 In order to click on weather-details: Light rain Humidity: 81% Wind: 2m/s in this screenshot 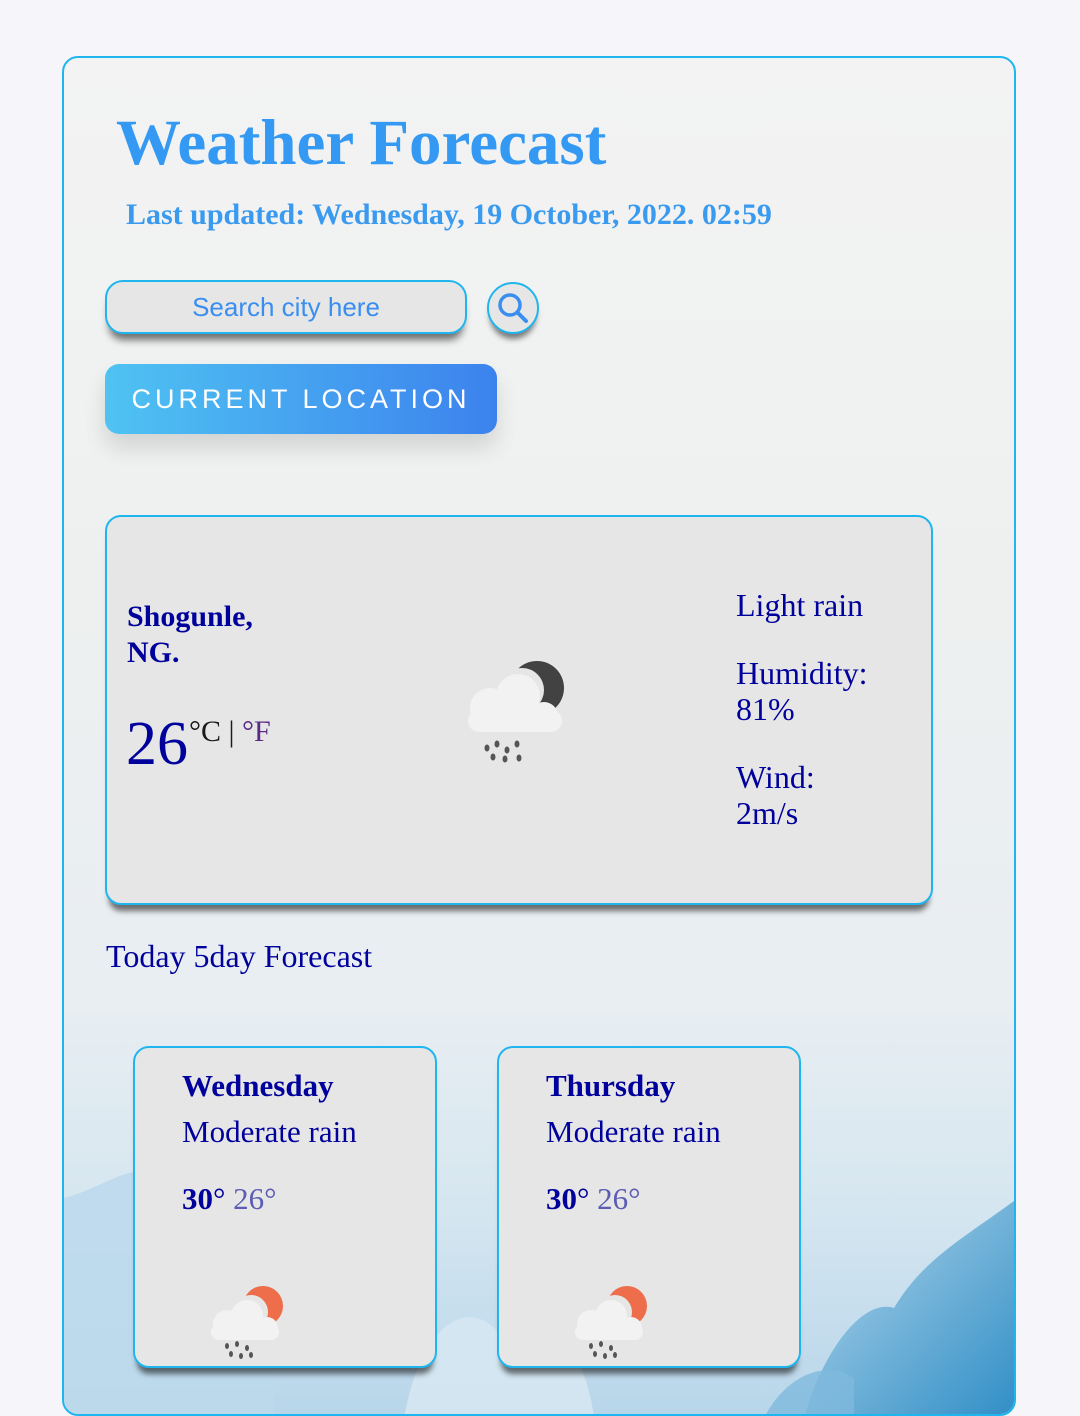, I will do `click(826, 725)`.